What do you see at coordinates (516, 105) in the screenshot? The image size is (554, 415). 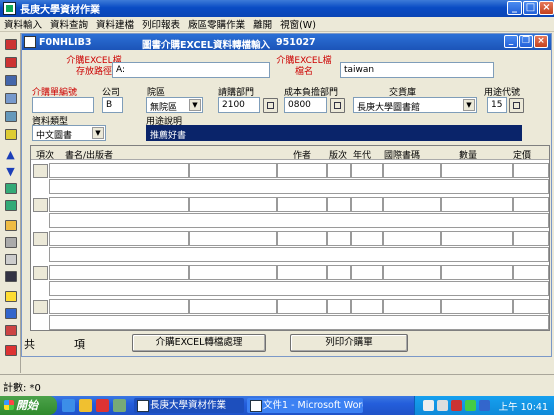 I see `purpose-code-lookup-icon` at bounding box center [516, 105].